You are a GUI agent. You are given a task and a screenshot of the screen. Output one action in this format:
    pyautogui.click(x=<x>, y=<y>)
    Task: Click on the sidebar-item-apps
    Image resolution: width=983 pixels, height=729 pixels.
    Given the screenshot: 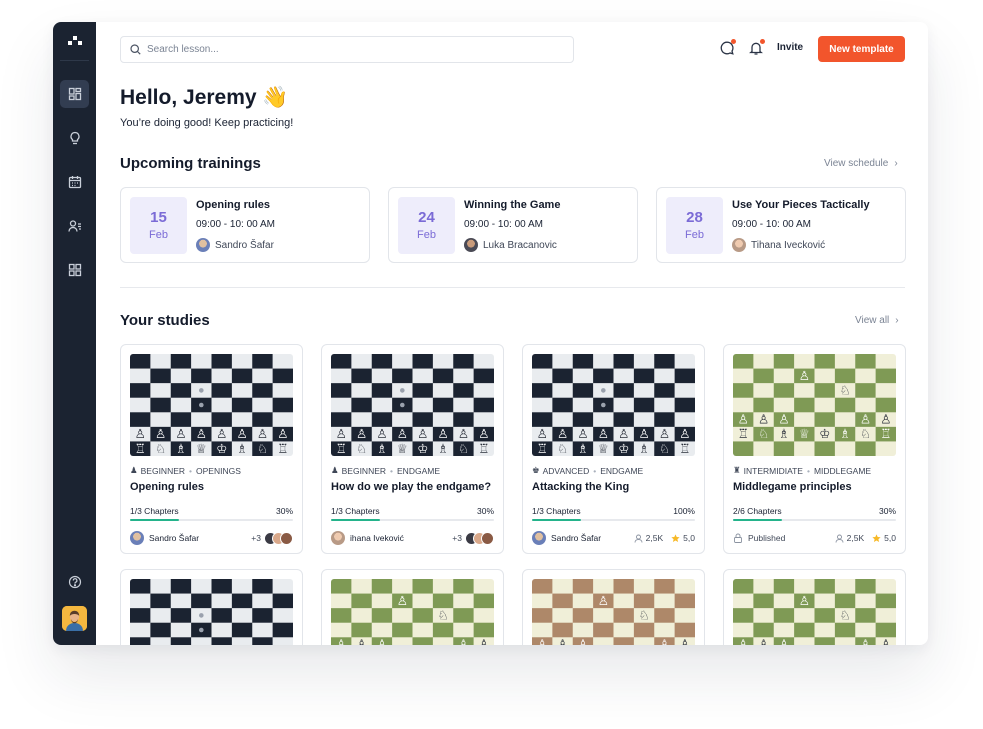 What is the action you would take?
    pyautogui.click(x=74, y=270)
    